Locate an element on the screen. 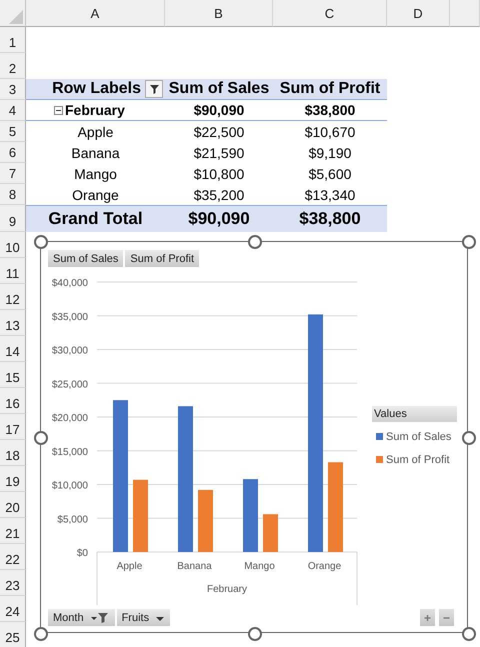  axis-tick-label: $5,000 is located at coordinates (72, 520).